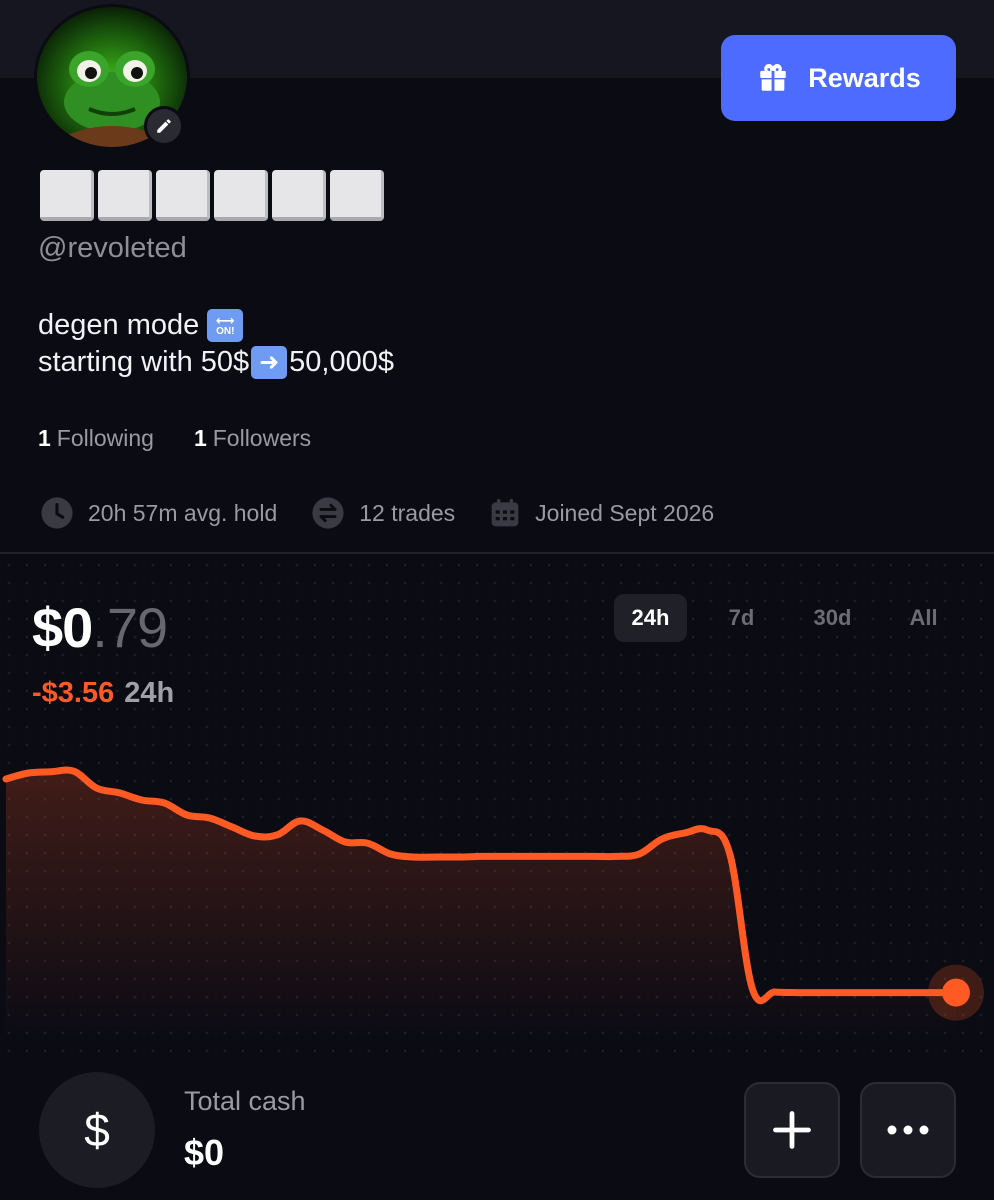  I want to click on price-main: $0, so click(62, 627).